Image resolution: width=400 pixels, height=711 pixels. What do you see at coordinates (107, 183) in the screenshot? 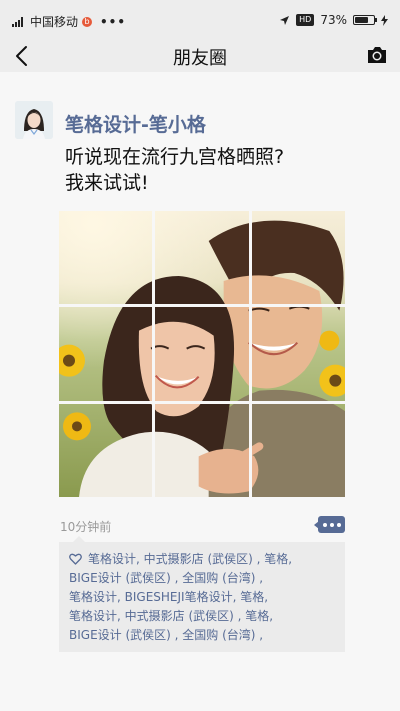
I see `post-text-line-2: 我来试试!` at bounding box center [107, 183].